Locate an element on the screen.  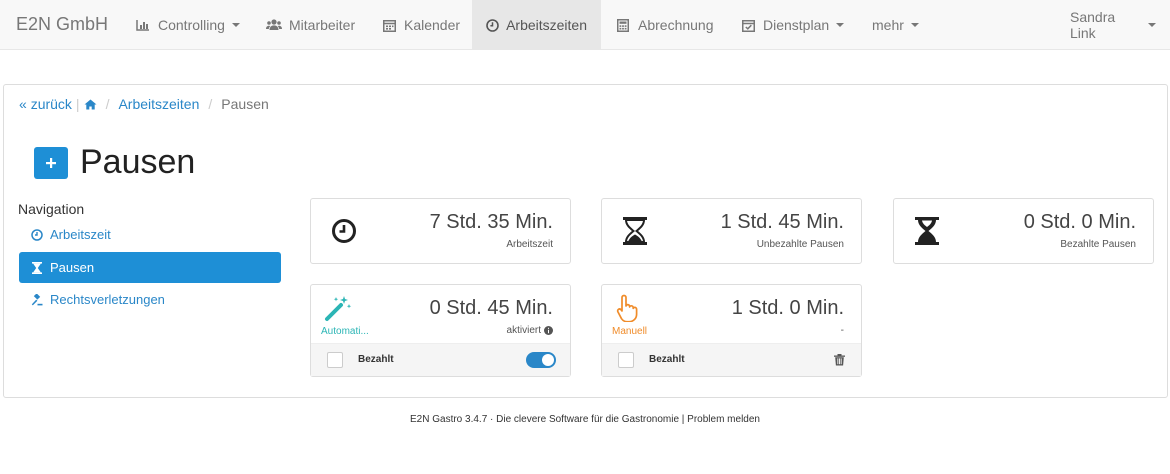
nav-kalender-label: Kalender is located at coordinates (432, 25).